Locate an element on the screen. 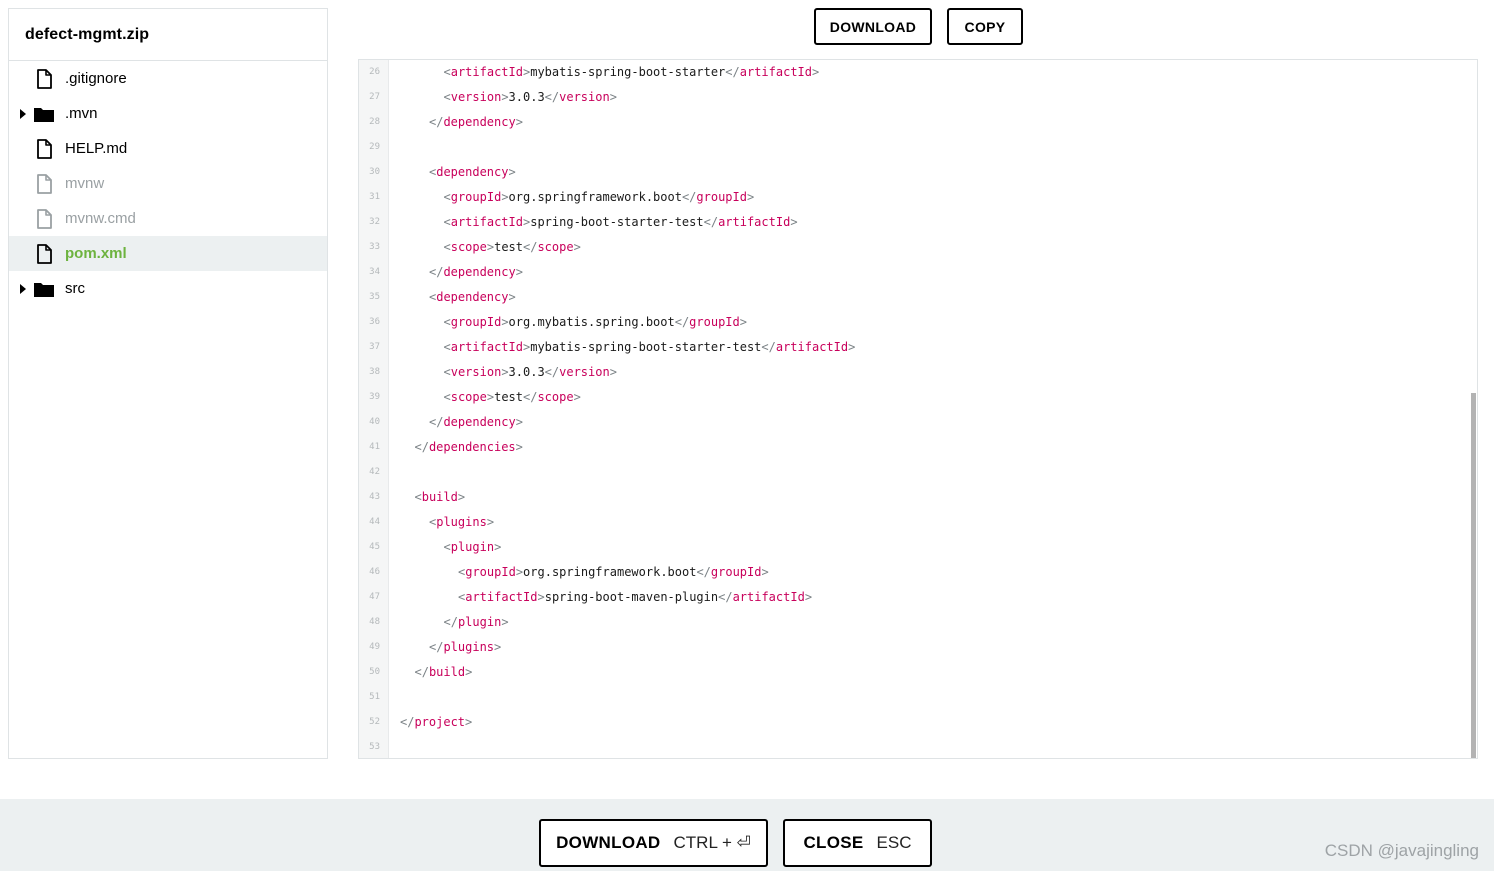 The height and width of the screenshot is (871, 1494). code-line: 27 <version>3.0.3</version> is located at coordinates (918, 97).